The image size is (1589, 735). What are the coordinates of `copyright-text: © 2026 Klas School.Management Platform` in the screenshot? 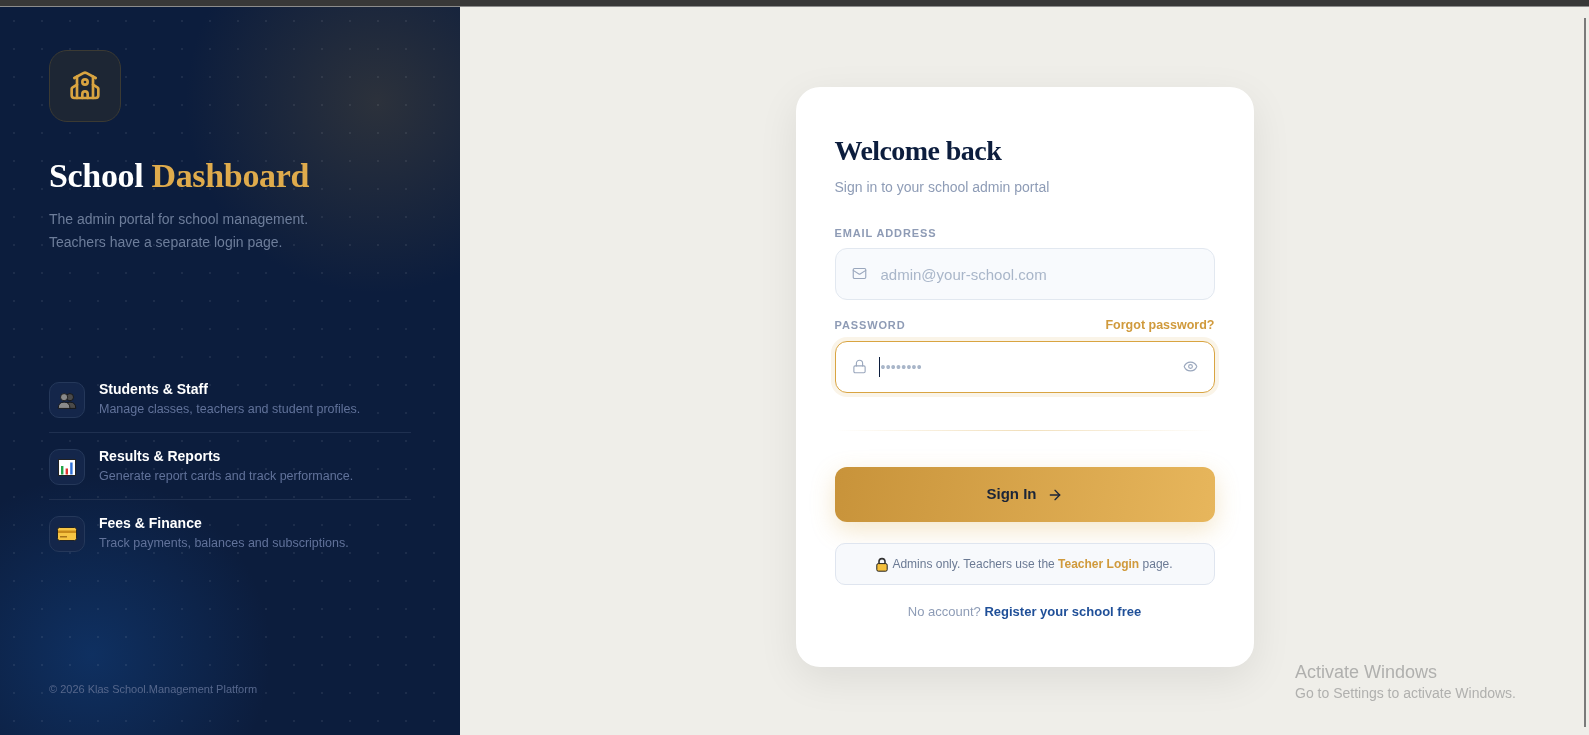 It's located at (154, 689).